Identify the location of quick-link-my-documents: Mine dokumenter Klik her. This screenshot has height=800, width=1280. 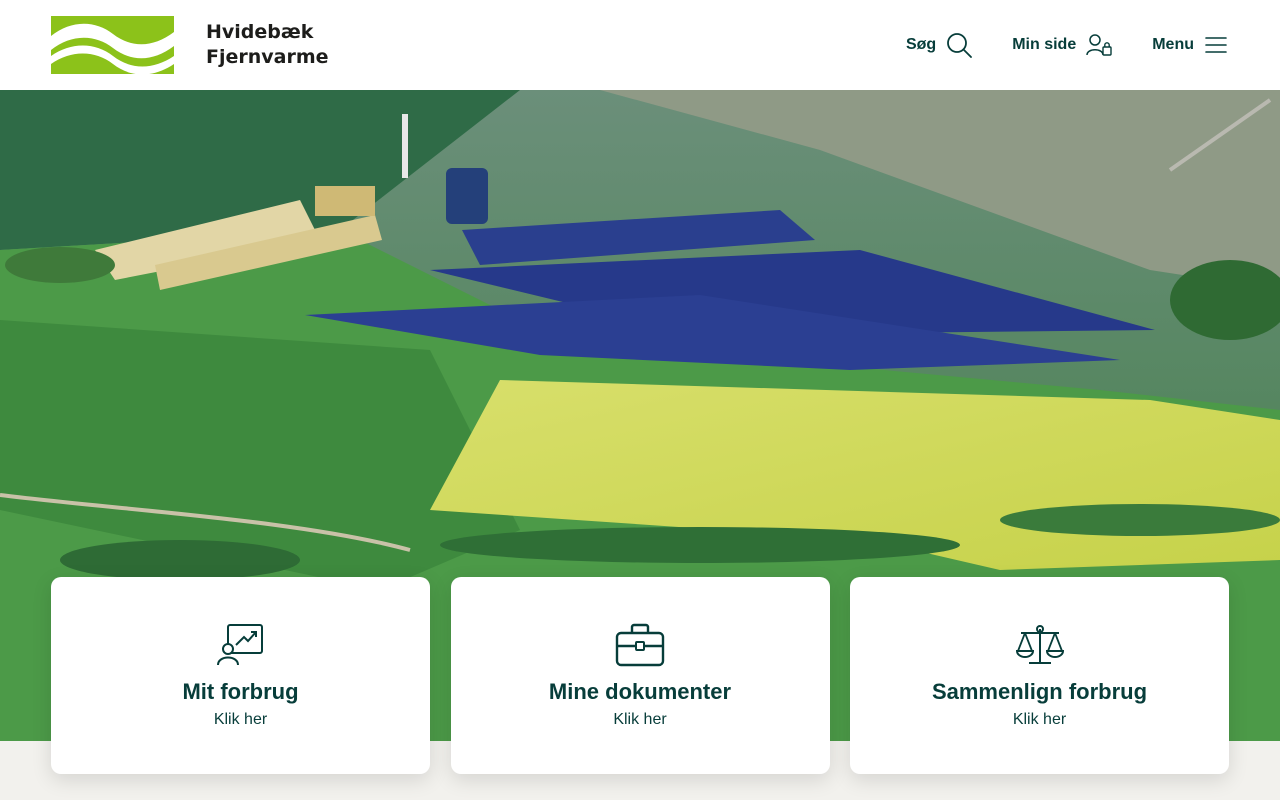
(640, 675).